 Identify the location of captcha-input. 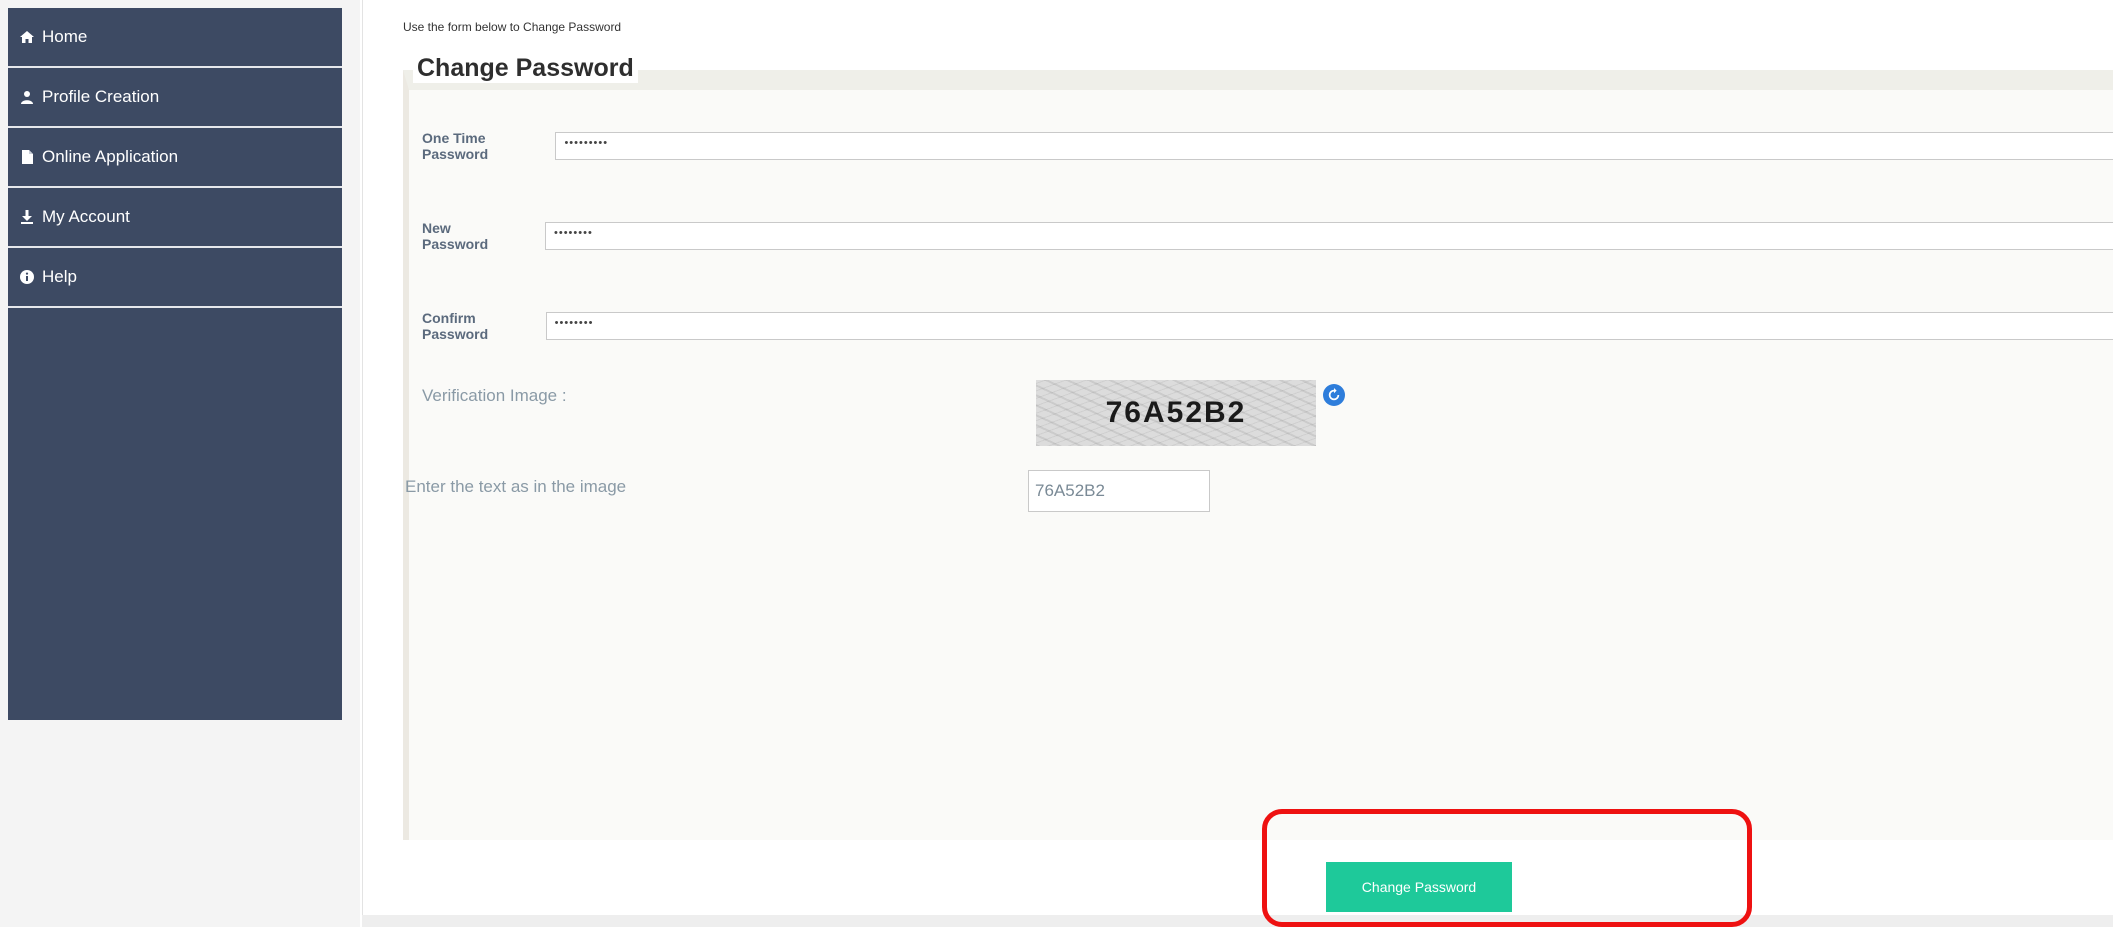
(1119, 491).